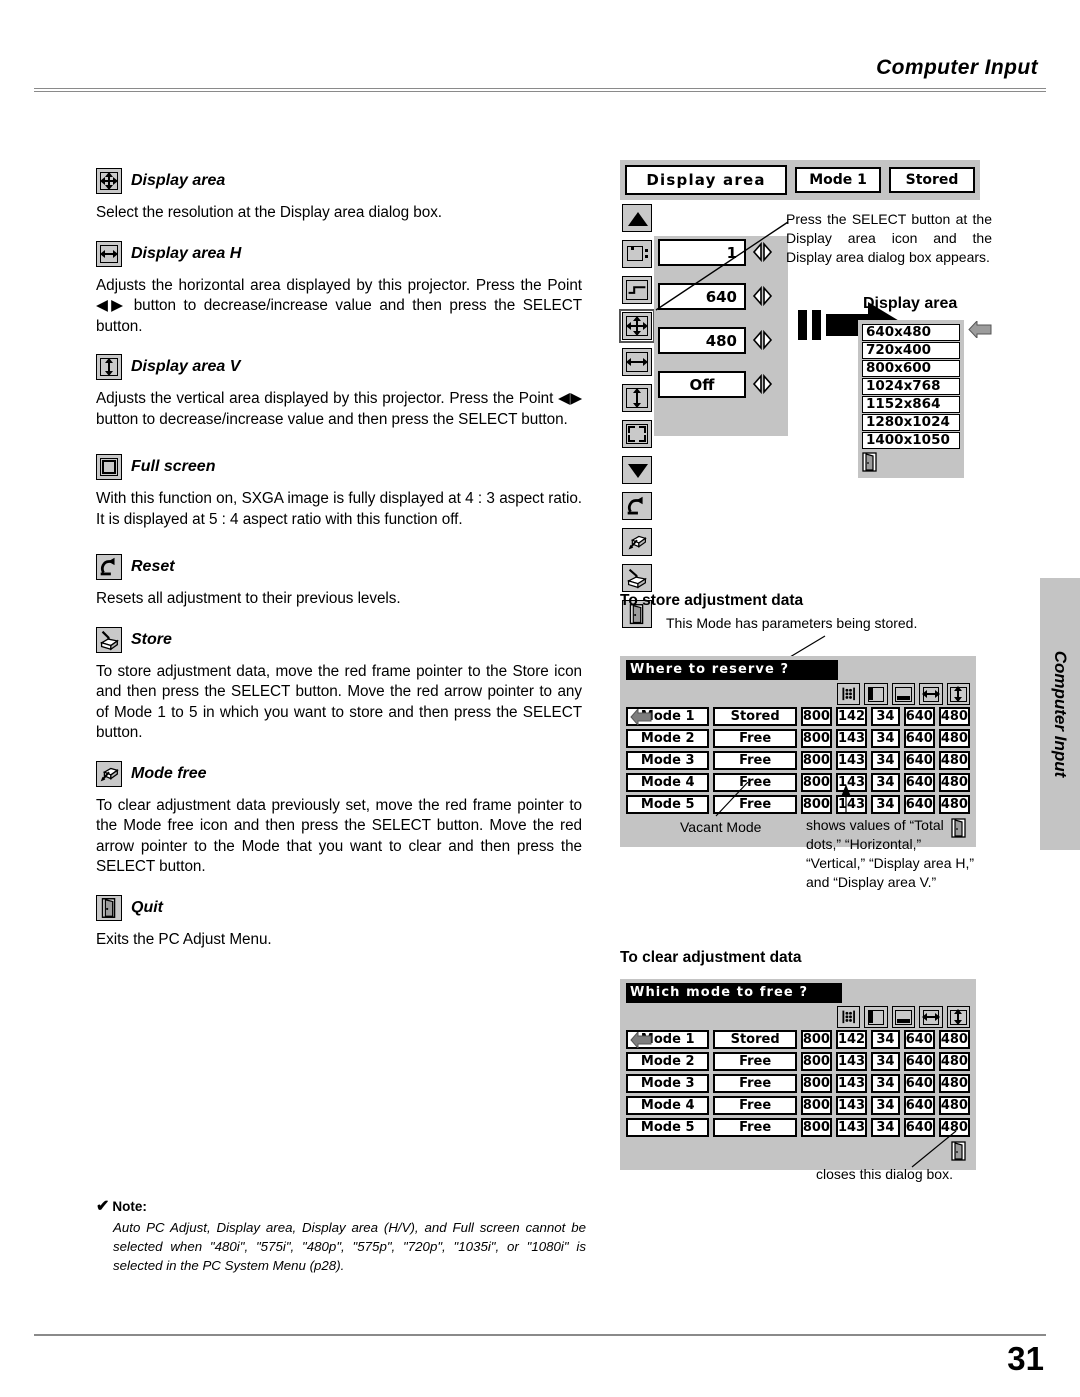  I want to click on osd-full-screen-icon, so click(637, 437).